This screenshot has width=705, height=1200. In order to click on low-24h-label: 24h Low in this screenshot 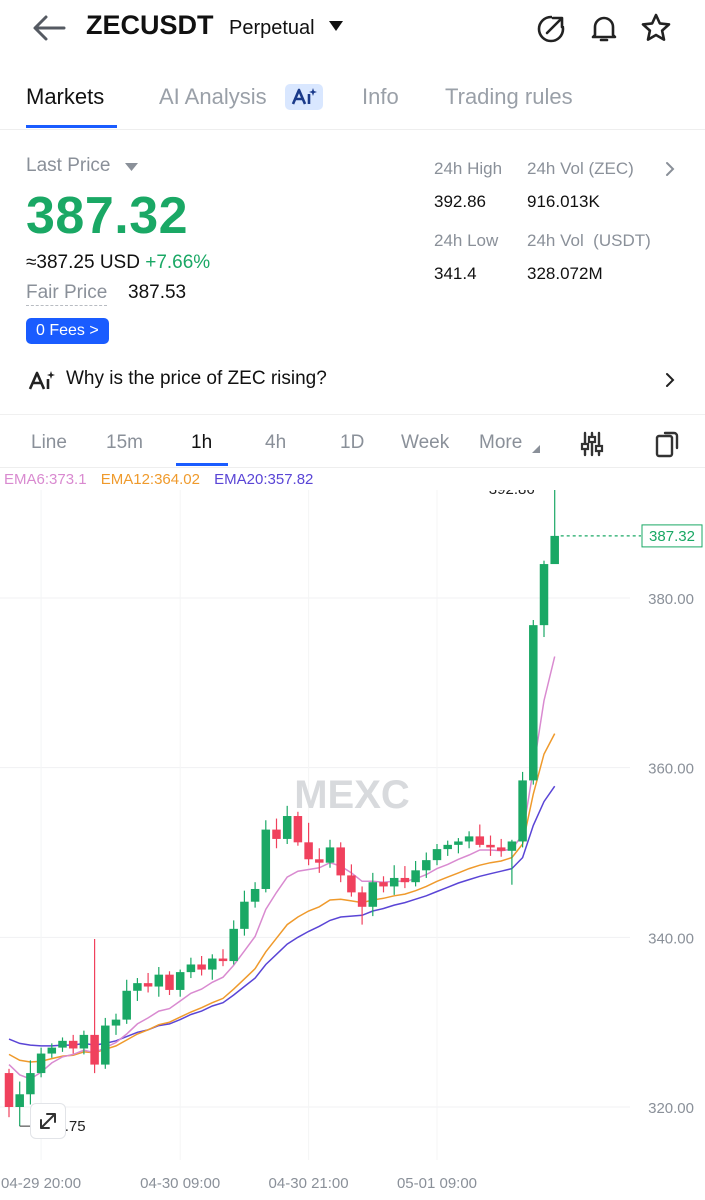, I will do `click(466, 240)`.